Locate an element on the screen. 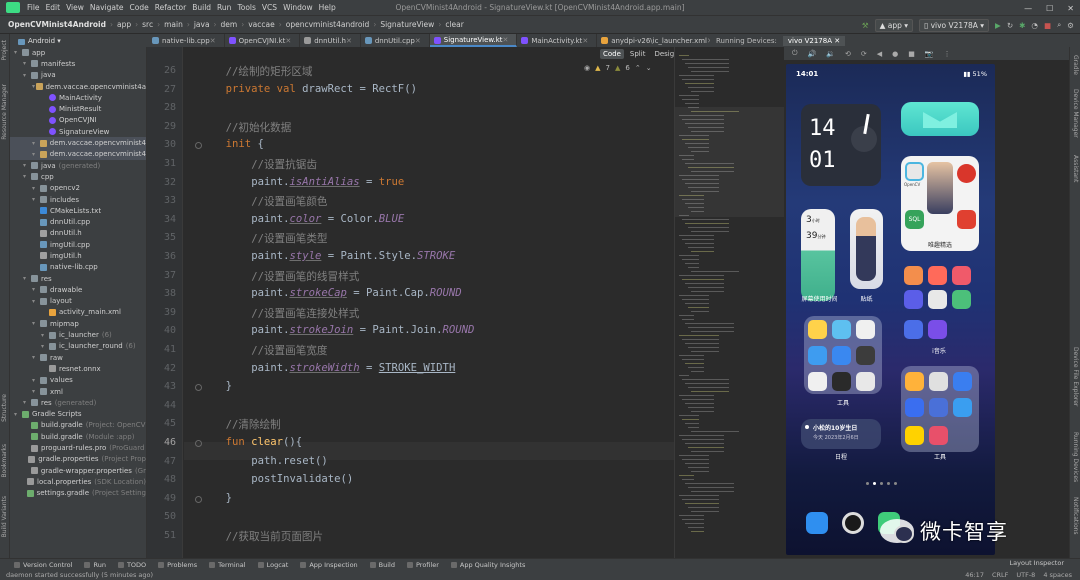  featured-widget: OpenCV SQL 唯趣精选 is located at coordinates (940, 203).